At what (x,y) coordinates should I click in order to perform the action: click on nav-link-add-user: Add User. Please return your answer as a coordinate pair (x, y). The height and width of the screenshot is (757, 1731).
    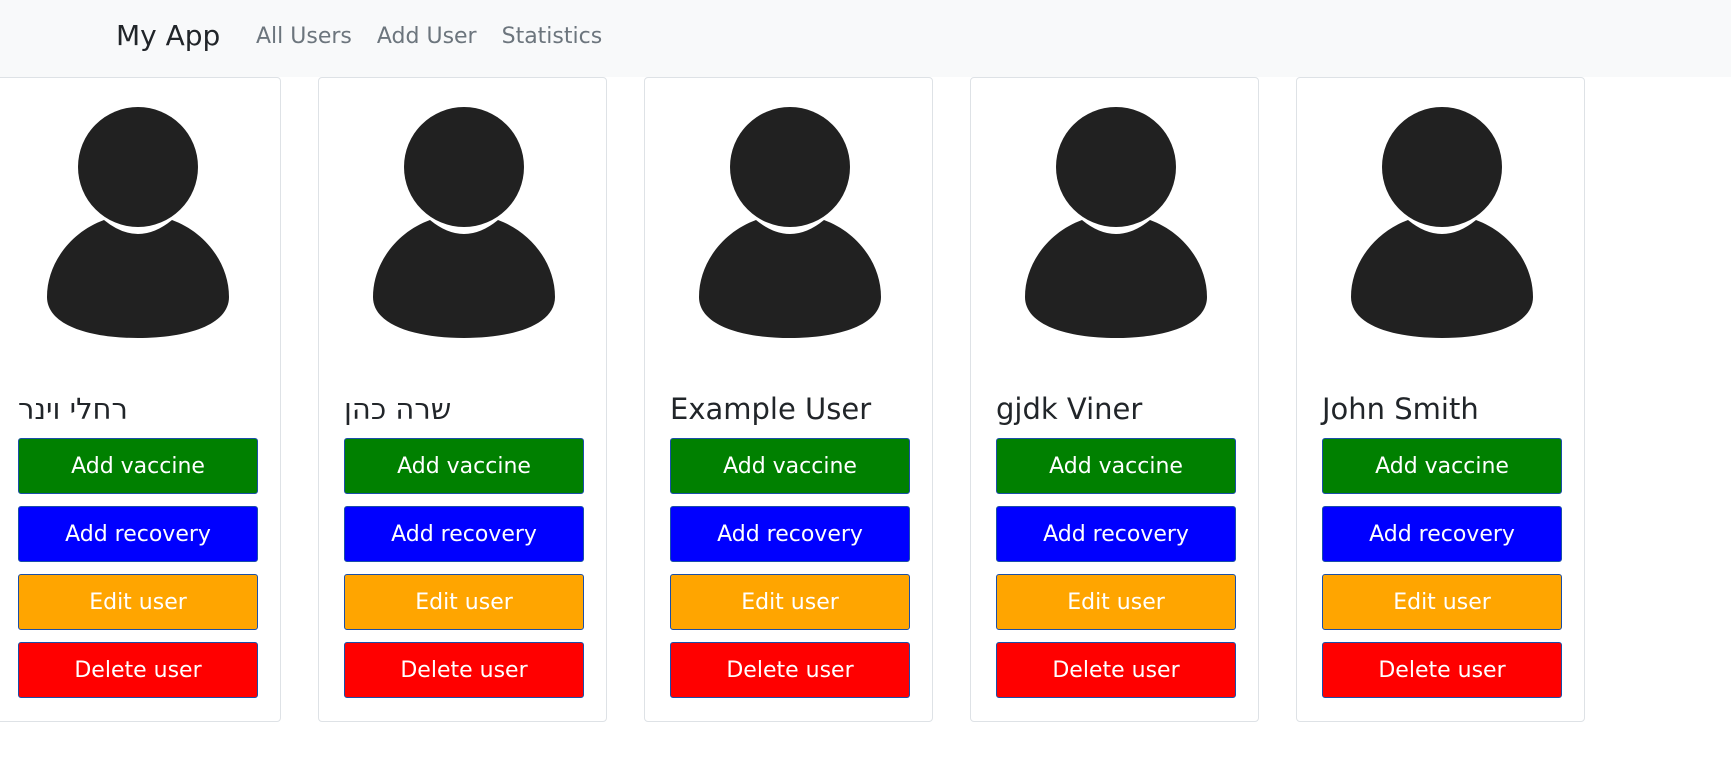
    Looking at the image, I should click on (427, 37).